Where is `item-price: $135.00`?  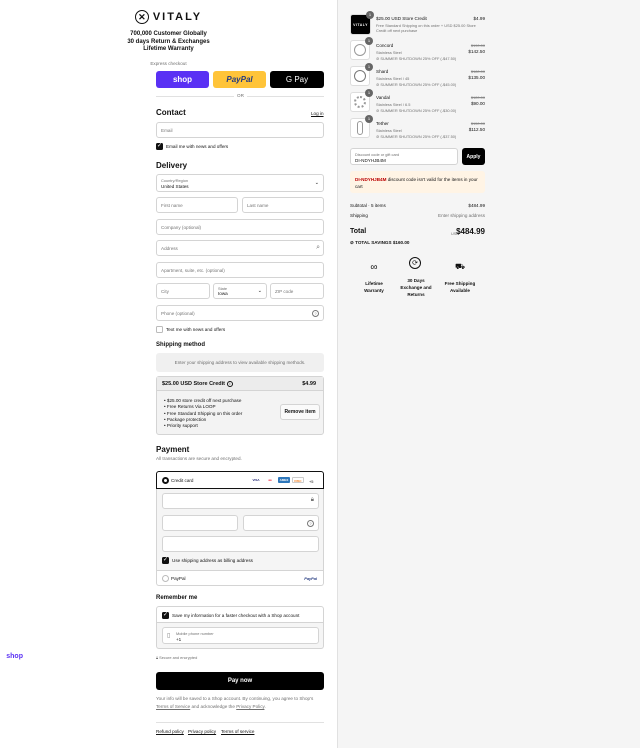 item-price: $135.00 is located at coordinates (476, 77).